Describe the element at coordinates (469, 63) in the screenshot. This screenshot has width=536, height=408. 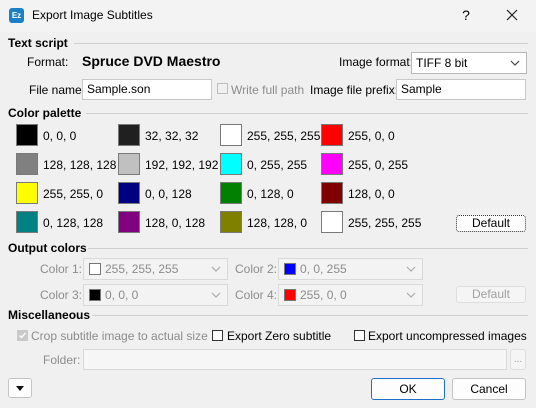
I see `image-format-select: TIFF 8 bit` at that location.